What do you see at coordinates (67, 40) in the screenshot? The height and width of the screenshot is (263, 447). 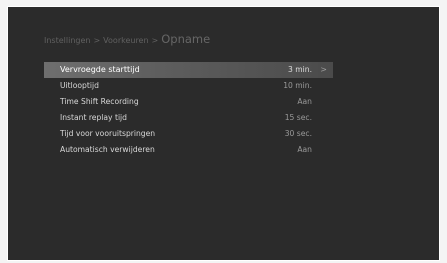 I see `breadcrumb-instellingen: Instellingen` at bounding box center [67, 40].